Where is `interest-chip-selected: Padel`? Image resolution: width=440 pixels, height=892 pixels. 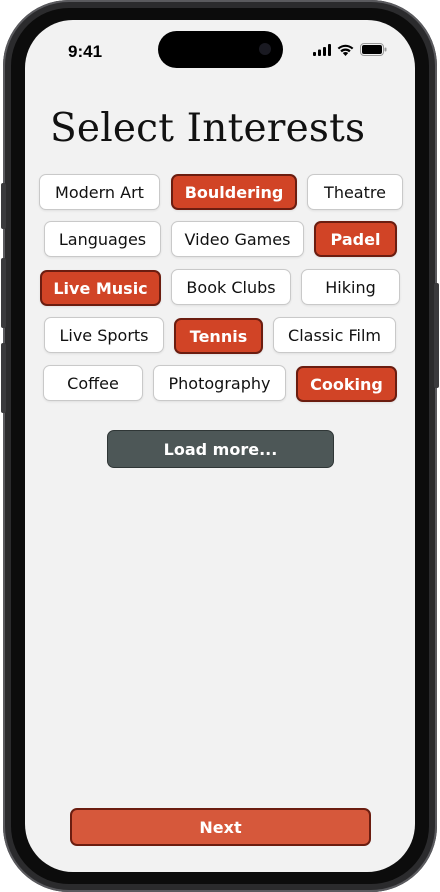
interest-chip-selected: Padel is located at coordinates (355, 239).